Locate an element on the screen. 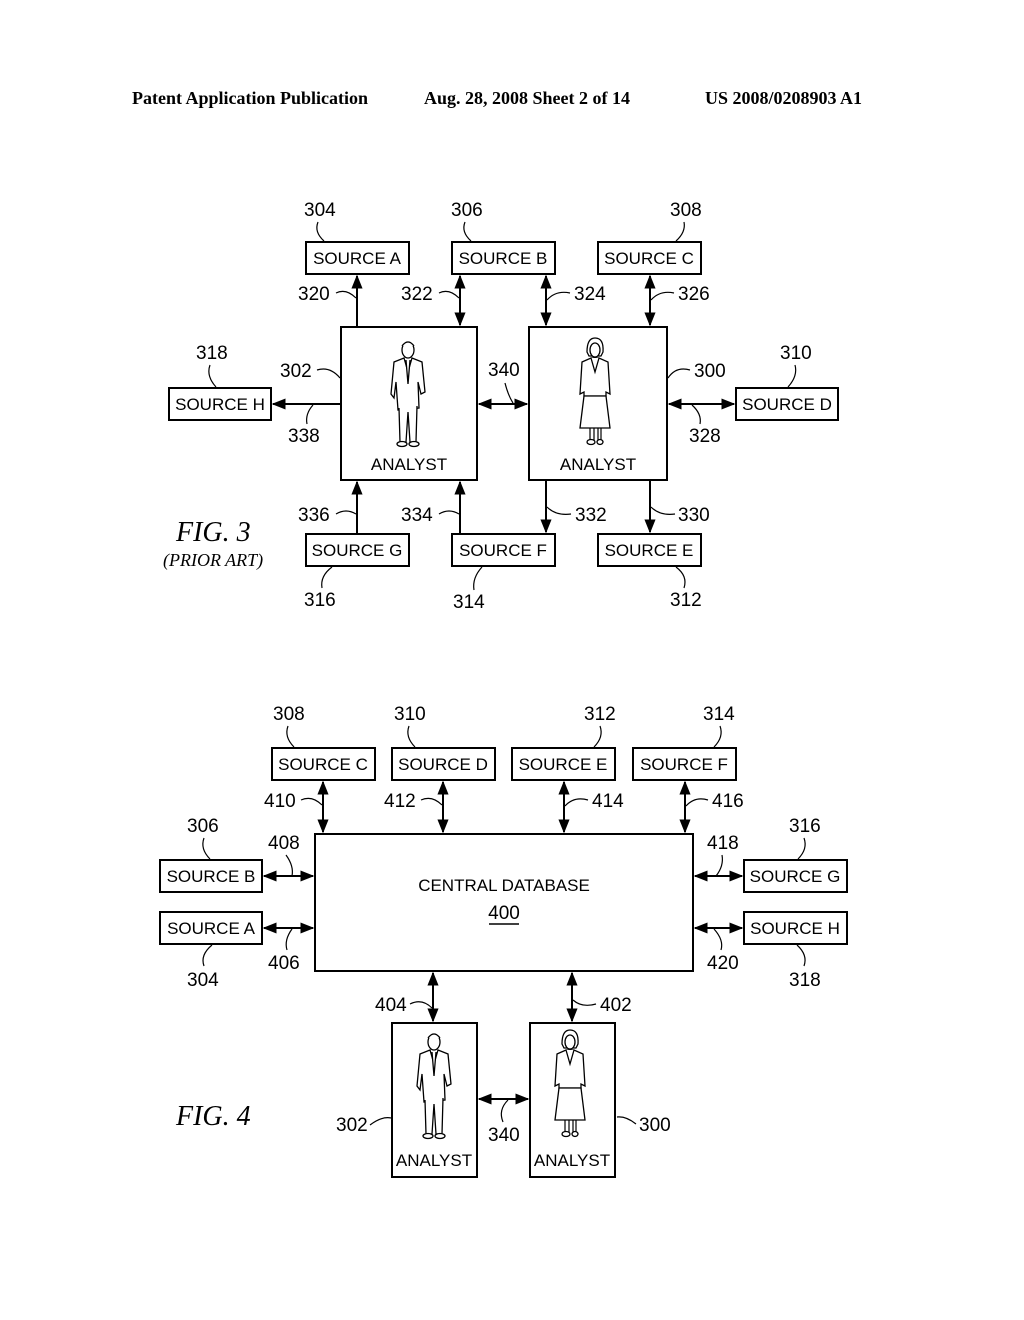  fig3-source-f: SOURCE F is located at coordinates (503, 550).